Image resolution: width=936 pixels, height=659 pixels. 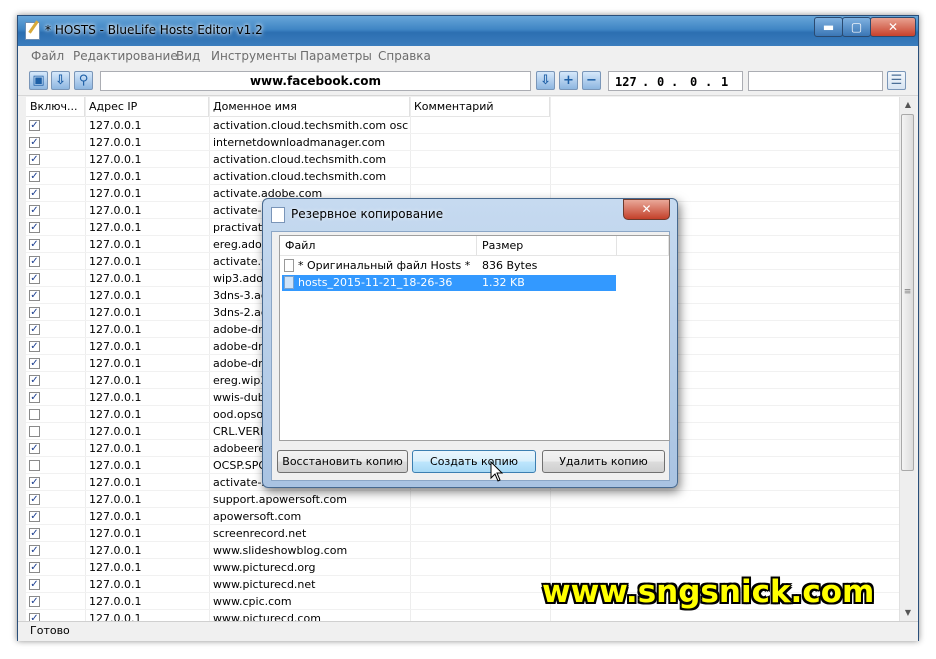 I want to click on close-button: ✕, so click(x=893, y=27).